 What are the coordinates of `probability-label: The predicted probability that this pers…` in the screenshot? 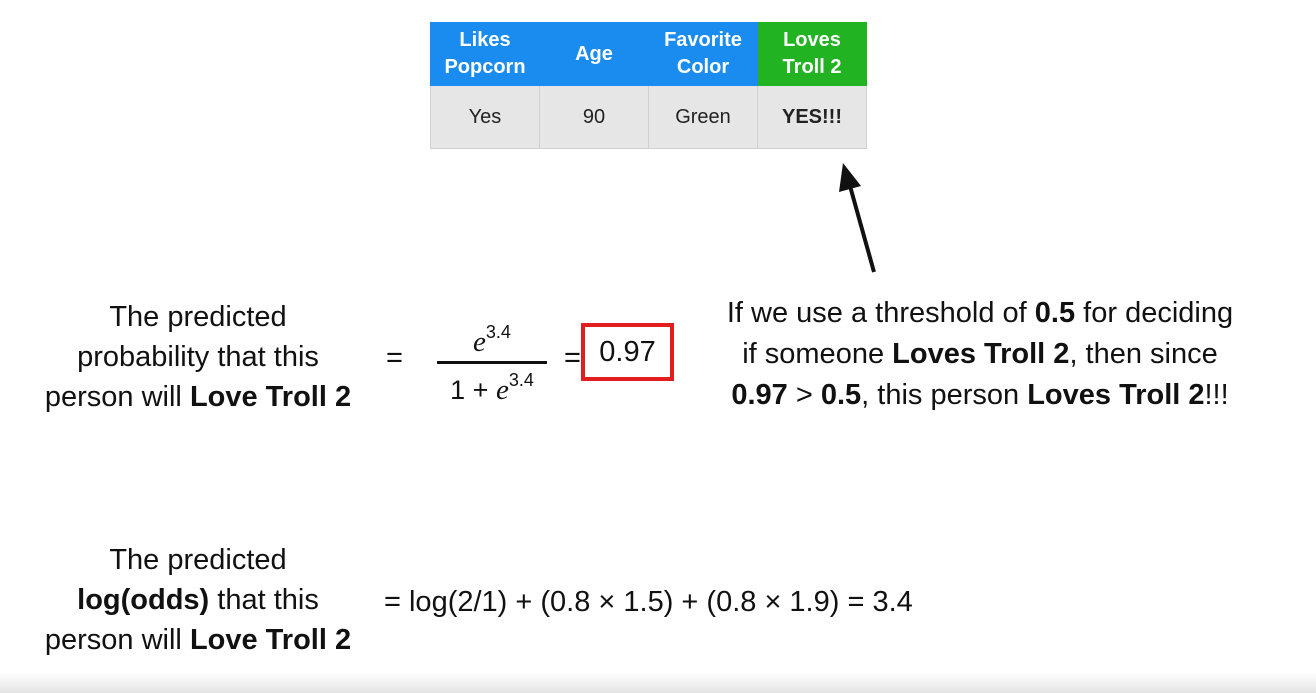 It's located at (198, 357).